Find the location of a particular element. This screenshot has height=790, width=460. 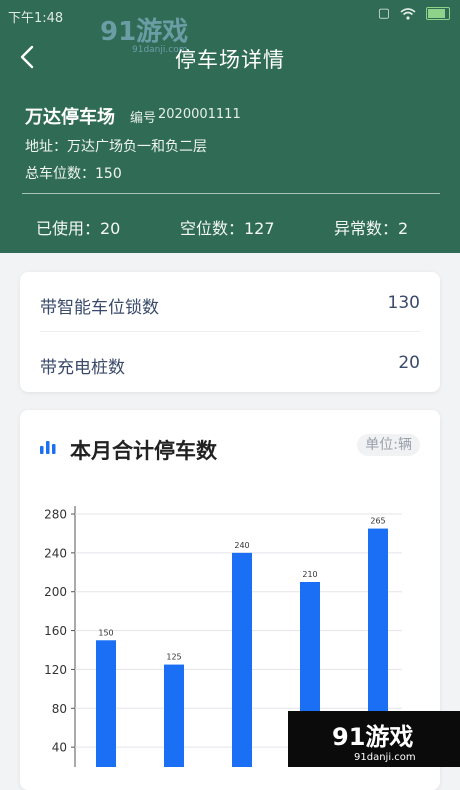

info-row-smart-lock: 带智能车位锁数 130 is located at coordinates (230, 303).